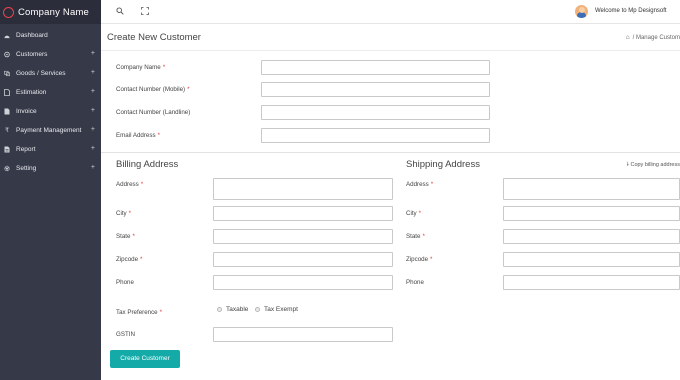 The height and width of the screenshot is (380, 680). I want to click on landline-label: Contact Number (Landline), so click(153, 112).